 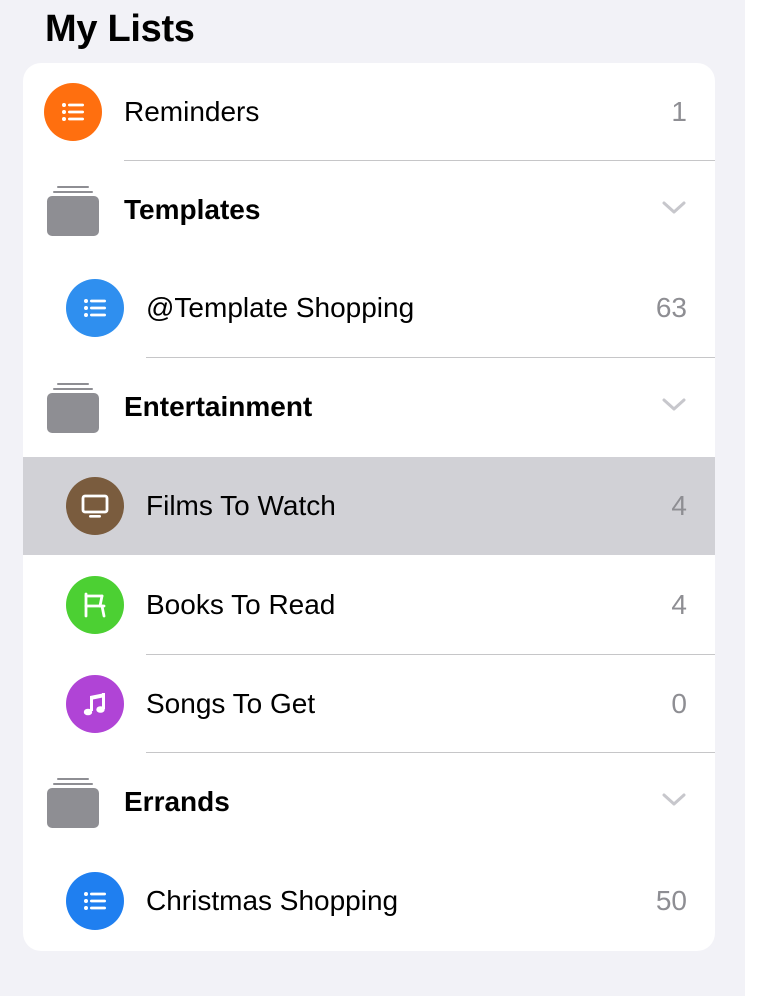 What do you see at coordinates (95, 506) in the screenshot?
I see `tv-icon` at bounding box center [95, 506].